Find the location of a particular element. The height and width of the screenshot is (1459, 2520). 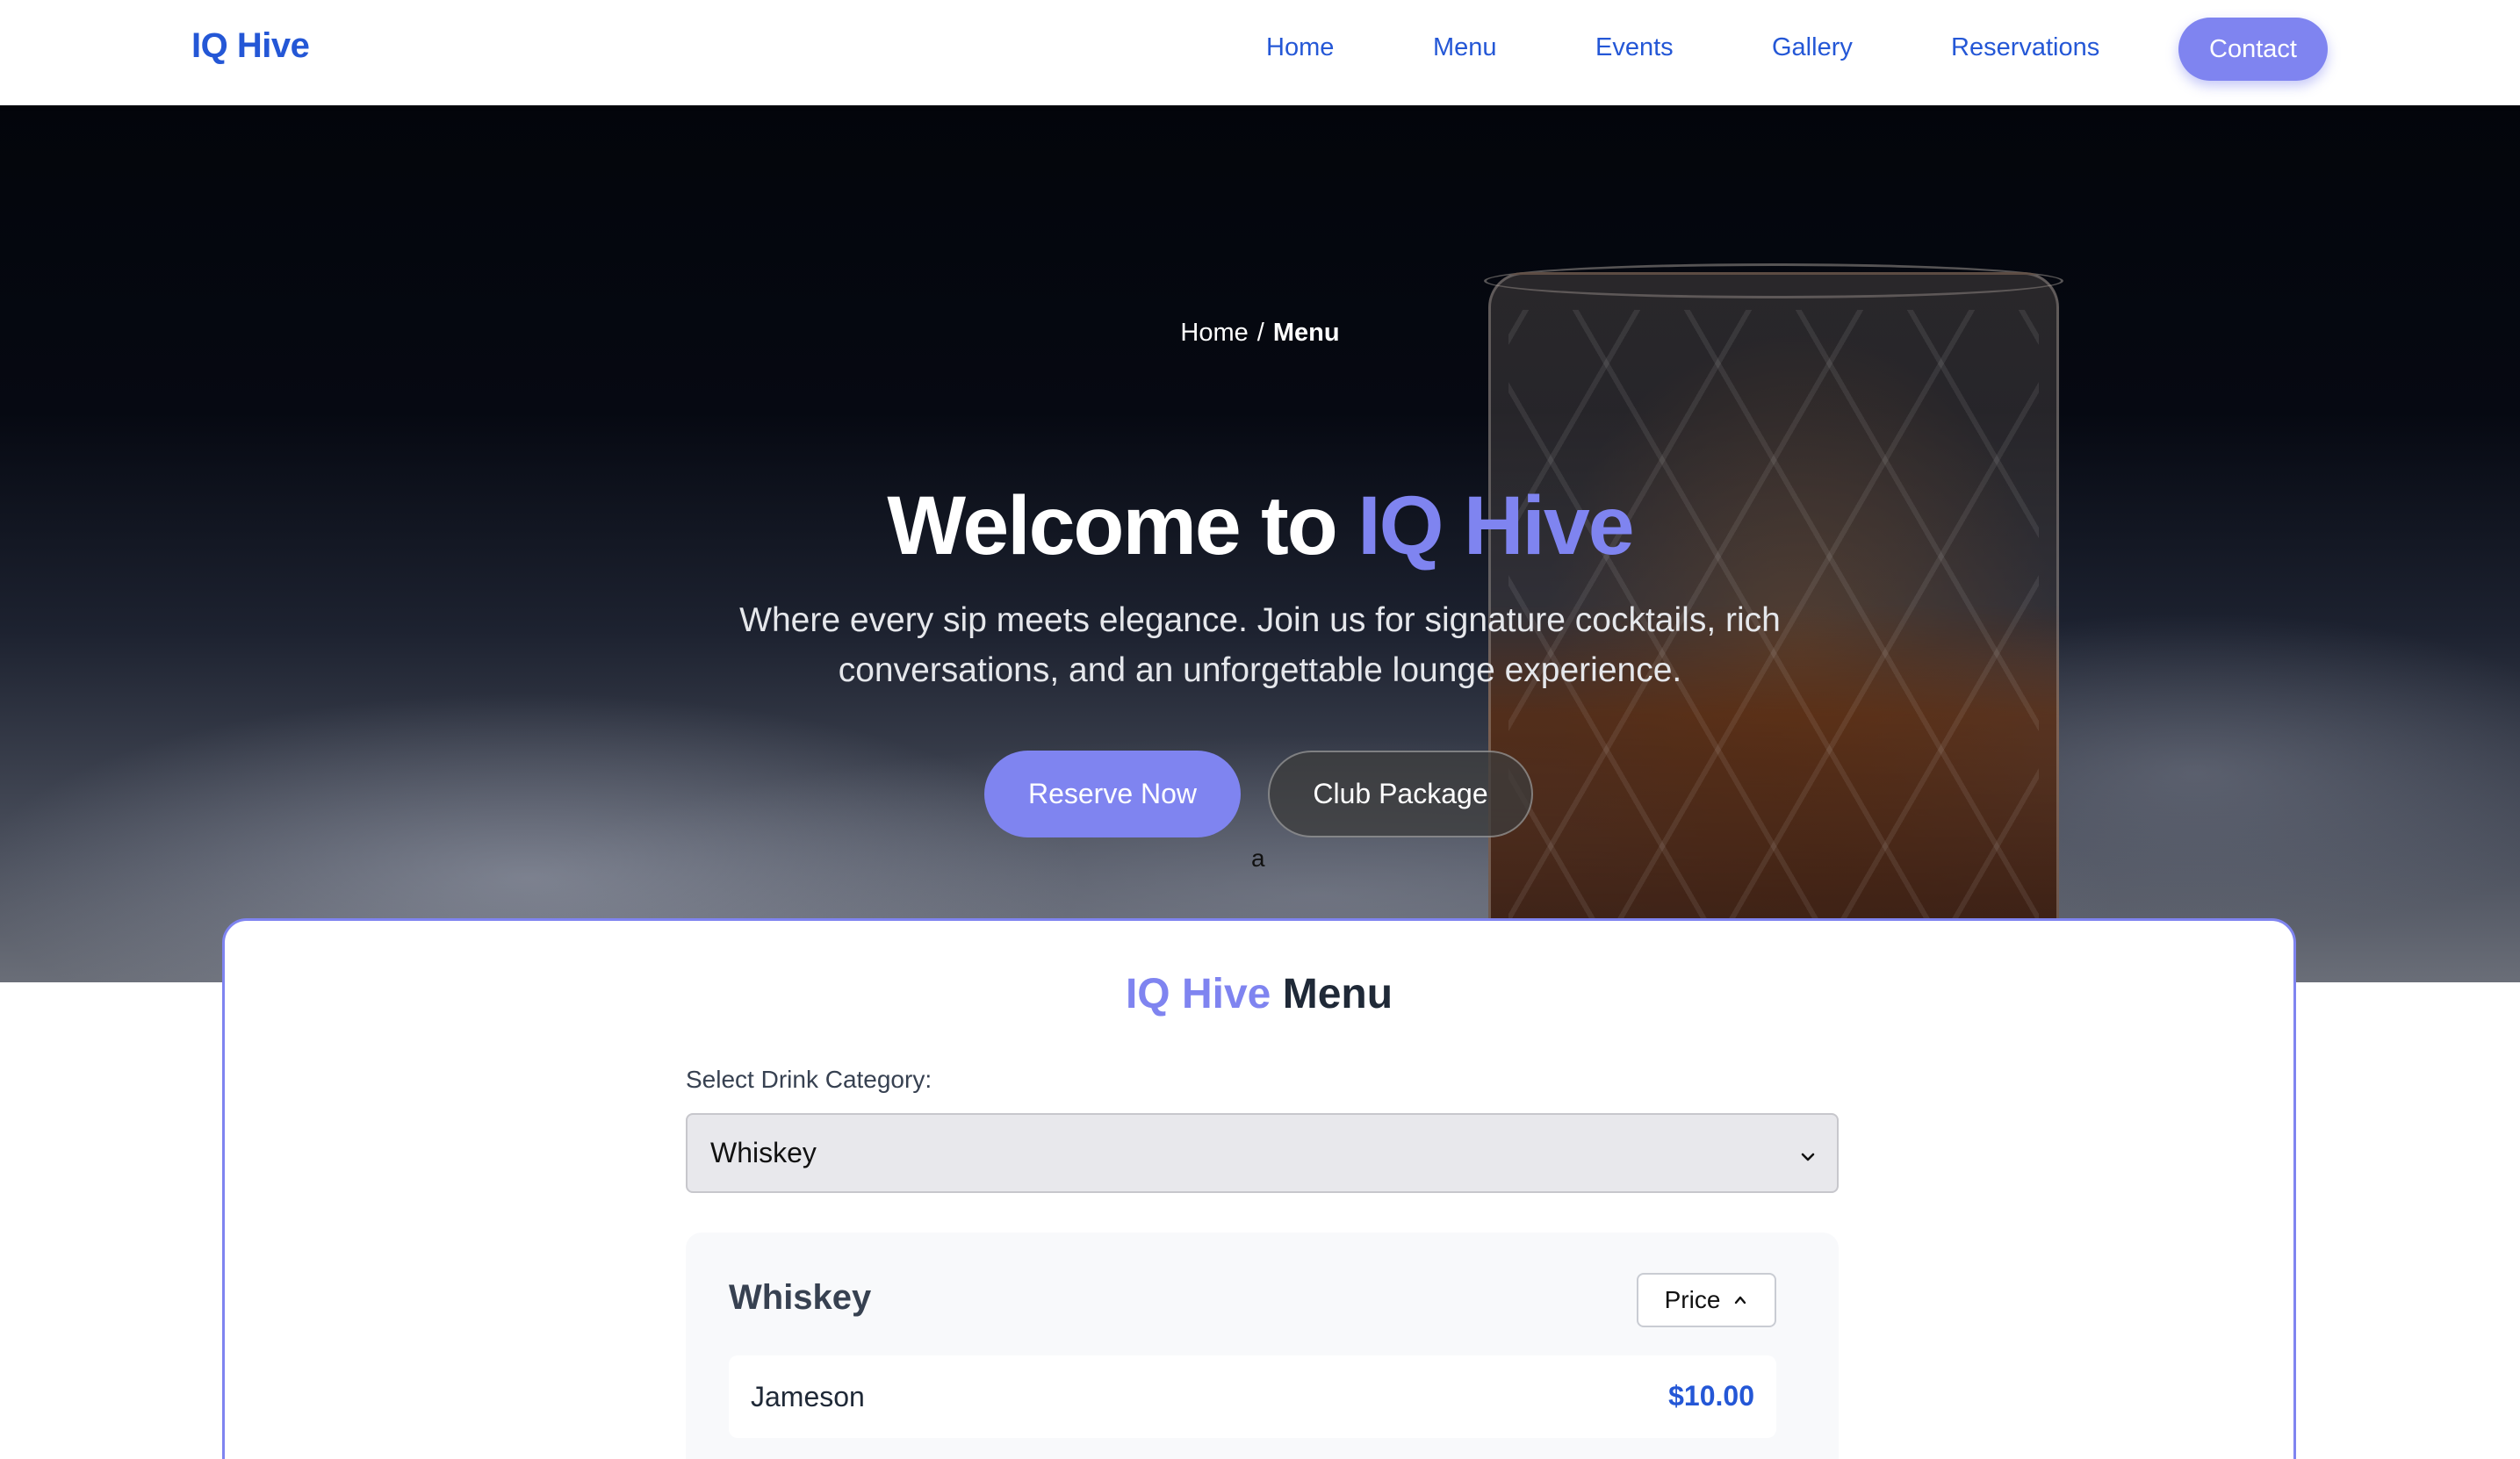

nav-menu: Menu is located at coordinates (1465, 47).